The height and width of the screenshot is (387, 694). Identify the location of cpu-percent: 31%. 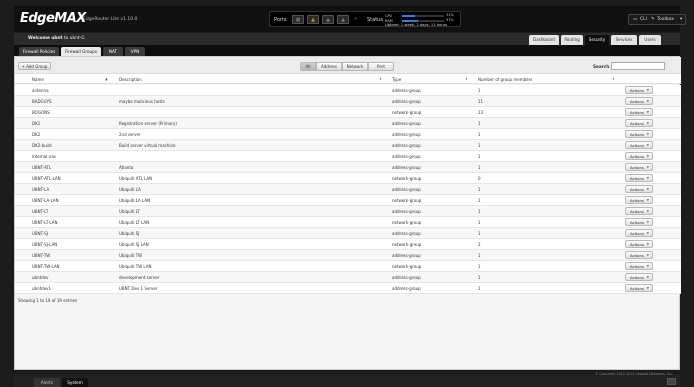
(450, 15).